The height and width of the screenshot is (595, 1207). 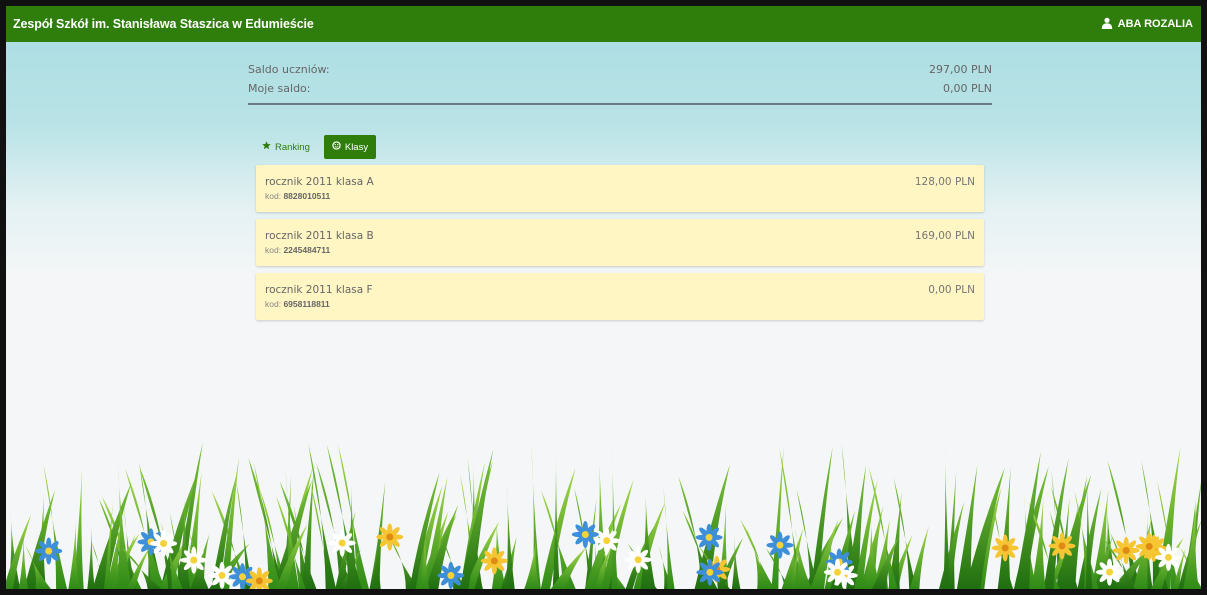 I want to click on students-balance-row: Saldo uczniów: 297,00 PLN, so click(x=620, y=69).